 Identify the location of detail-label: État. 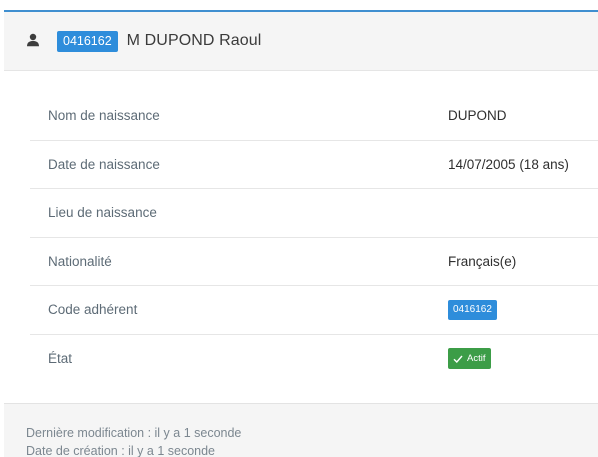
(60, 359).